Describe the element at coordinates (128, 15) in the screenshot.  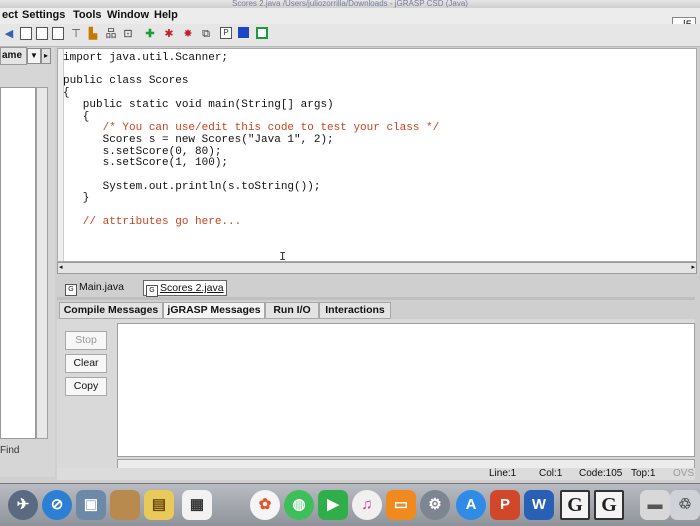
I see `menu-window: Window` at that location.